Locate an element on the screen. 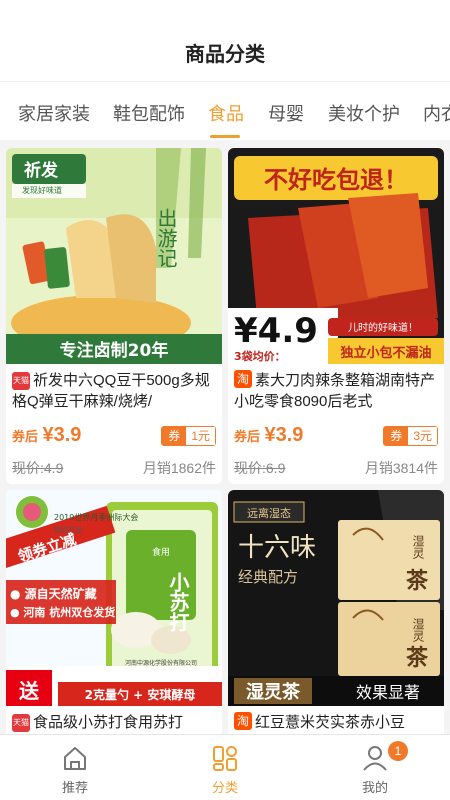  tab-mother-baby: 母婴 is located at coordinates (286, 113).